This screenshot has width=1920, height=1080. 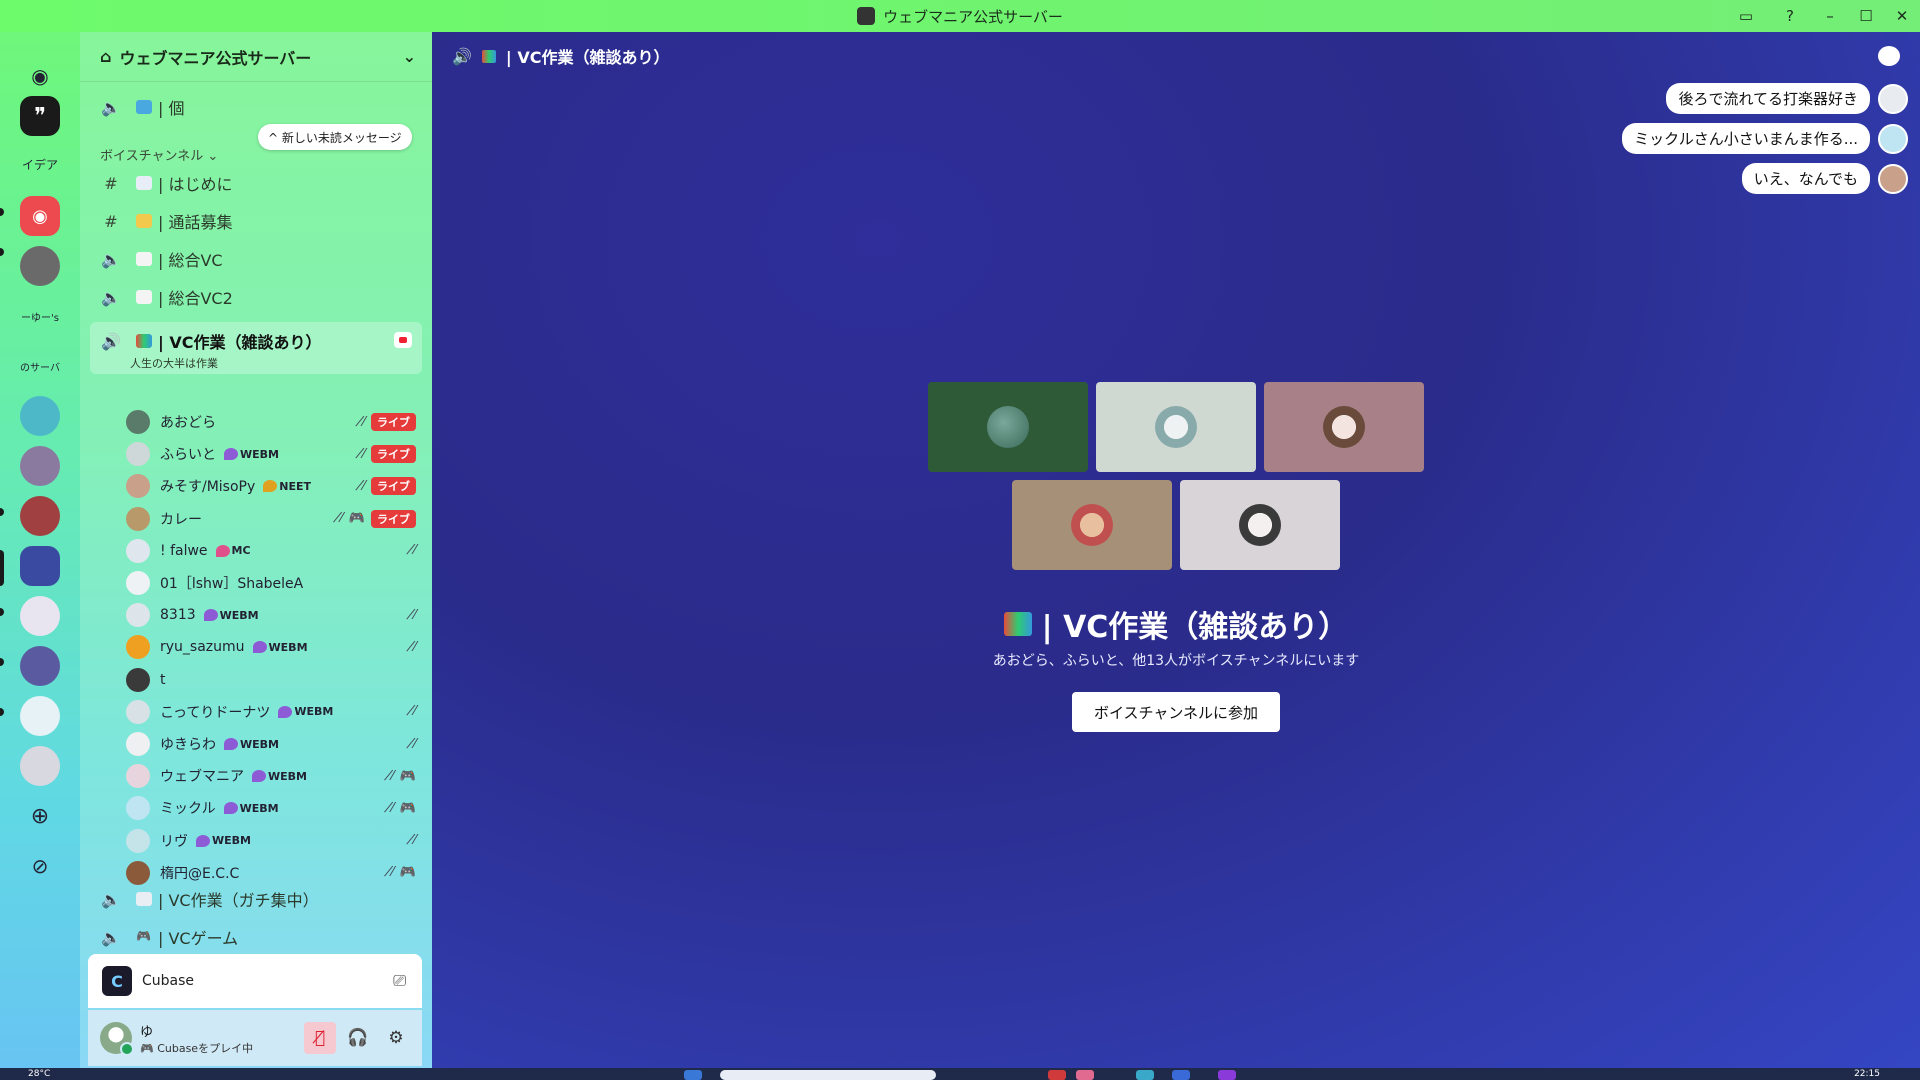 I want to click on taskbar-weather: 28°C, so click(x=39, y=1074).